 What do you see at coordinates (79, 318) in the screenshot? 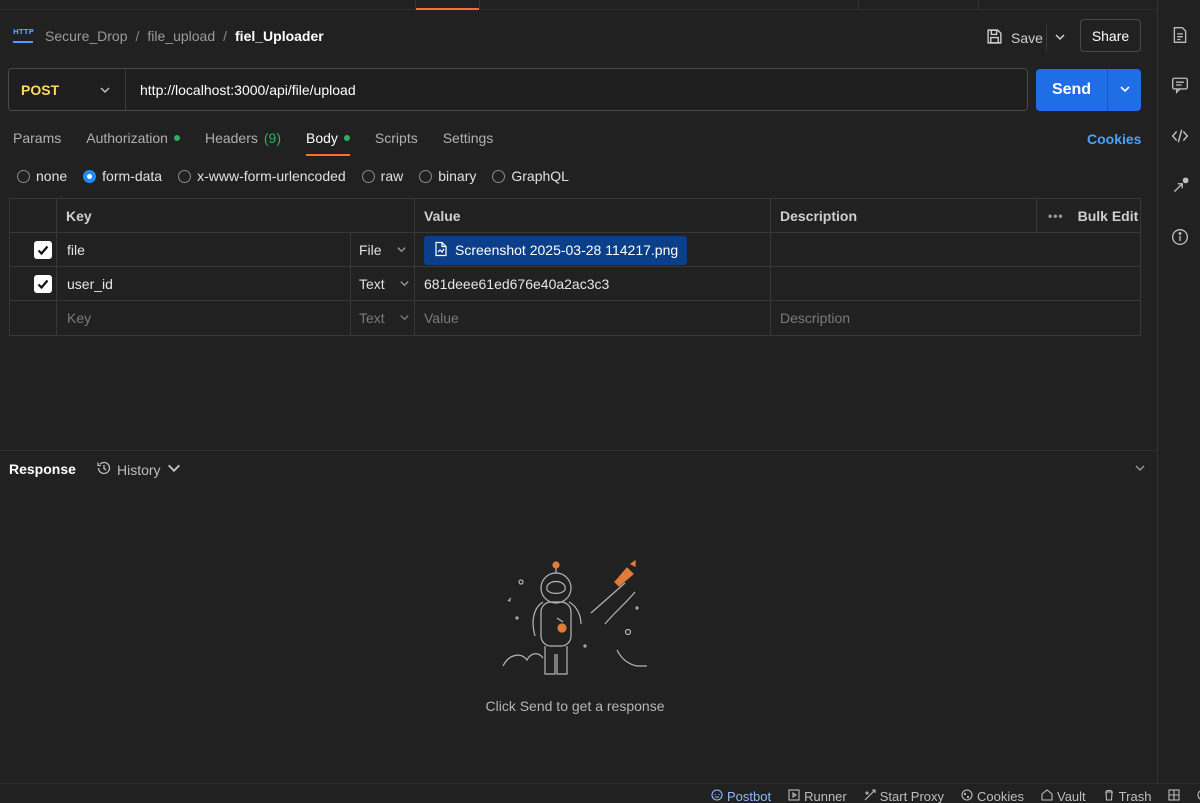
I see `key-input: Key` at bounding box center [79, 318].